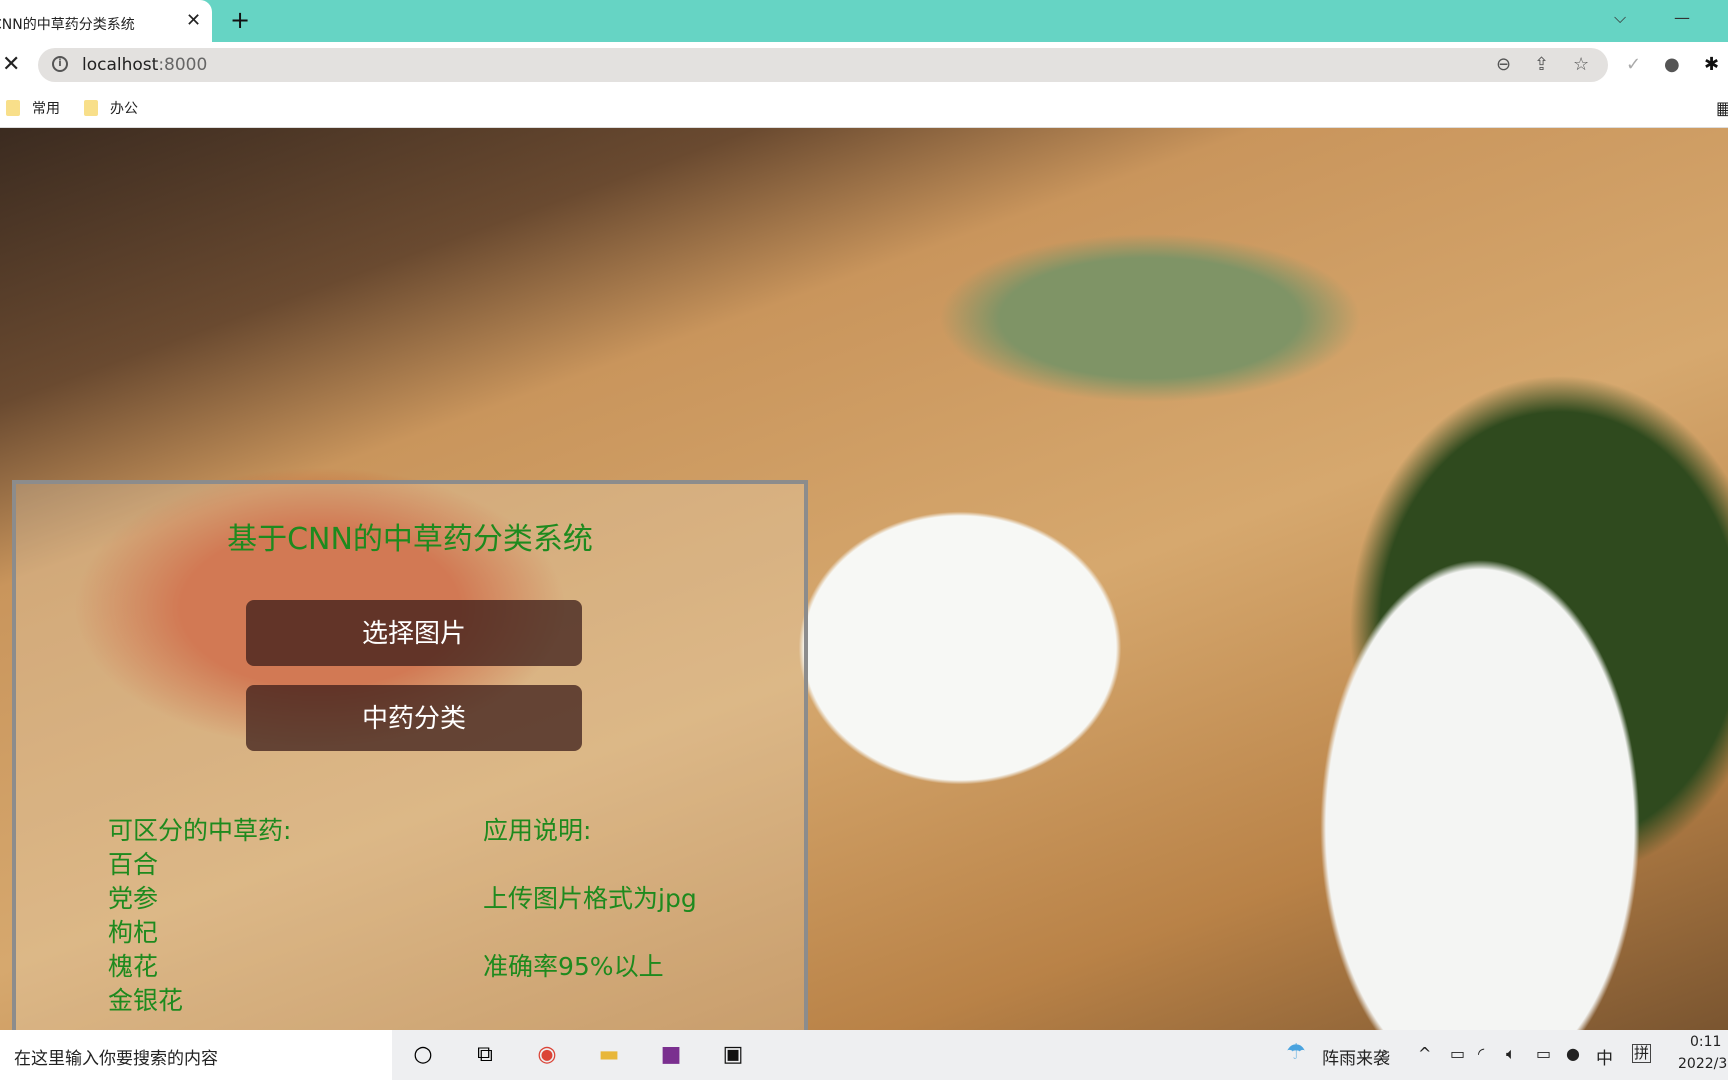 The image size is (1728, 1080). I want to click on bookmark-folder: 常用, so click(33, 108).